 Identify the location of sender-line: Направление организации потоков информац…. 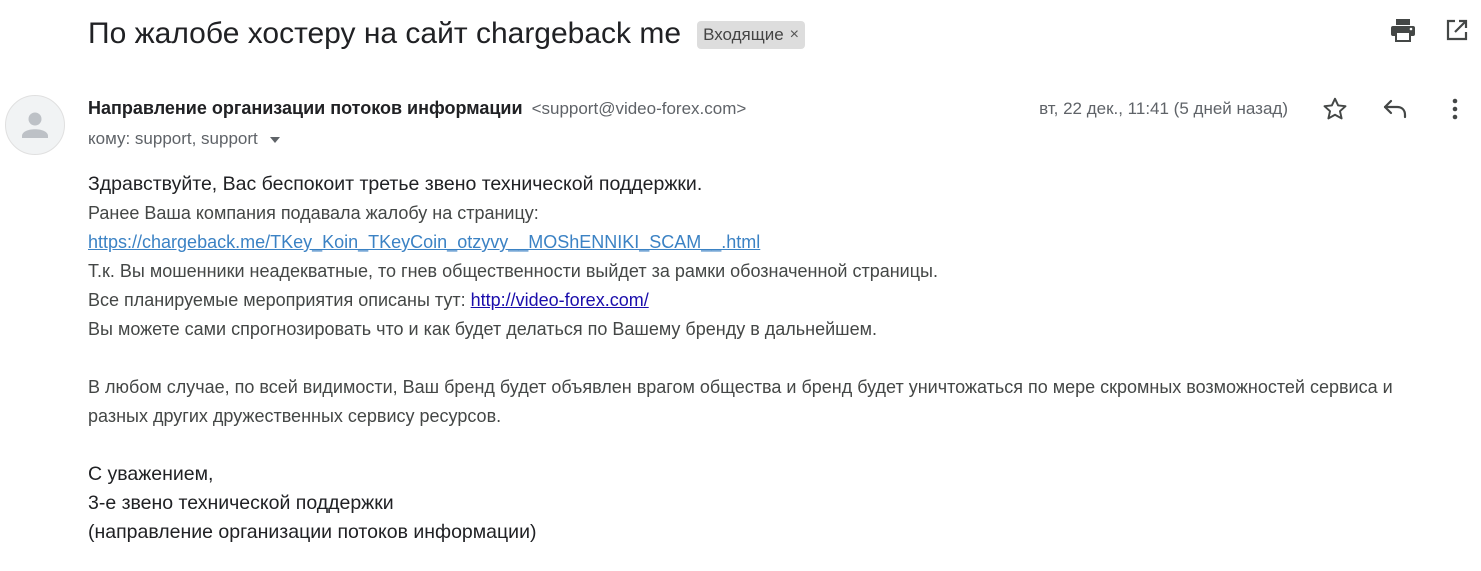
(417, 108).